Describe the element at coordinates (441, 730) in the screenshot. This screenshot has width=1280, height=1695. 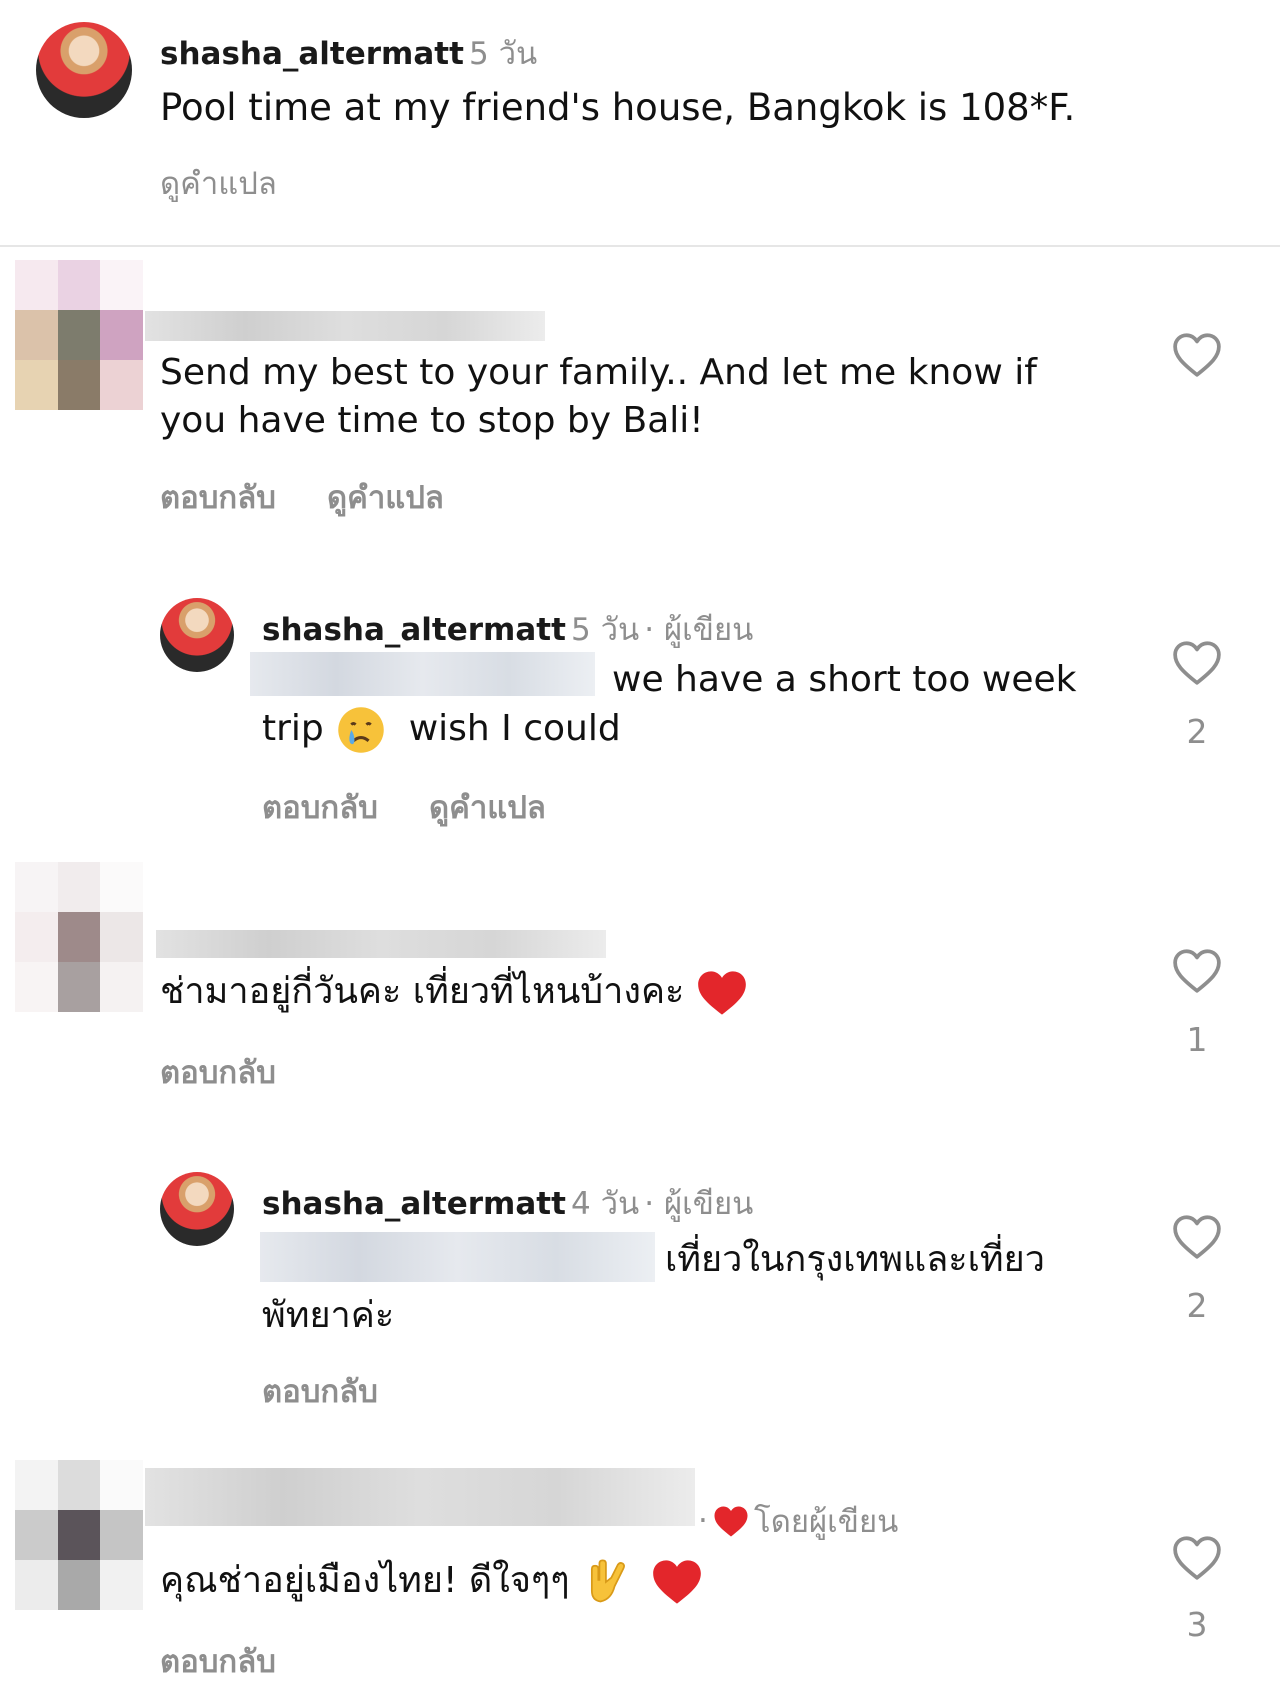
I see `comment-text-line2: trip wish I could` at that location.